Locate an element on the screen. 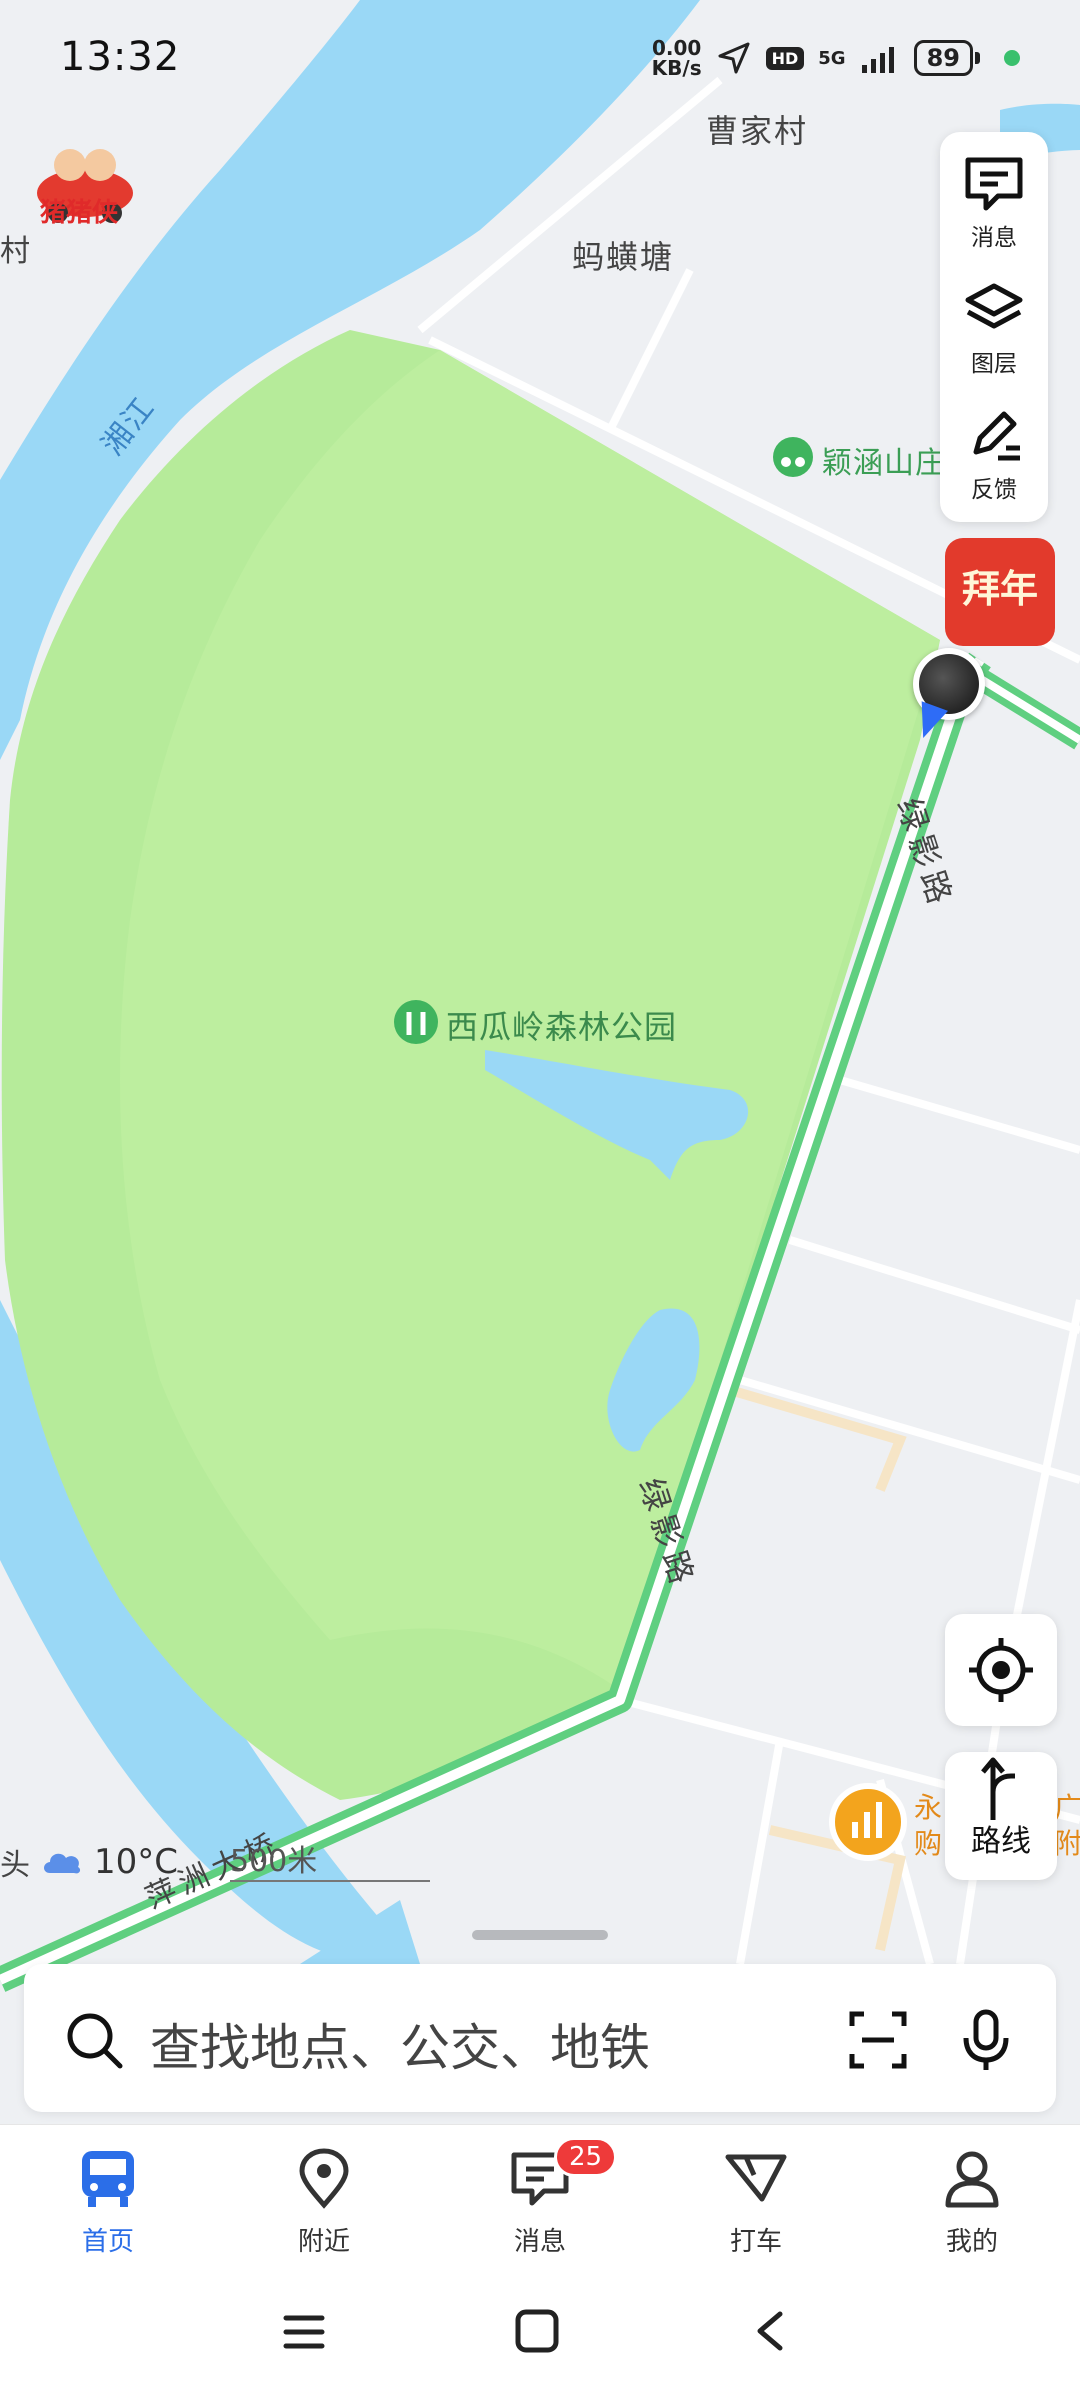  location-arrow-icon is located at coordinates (734, 58).